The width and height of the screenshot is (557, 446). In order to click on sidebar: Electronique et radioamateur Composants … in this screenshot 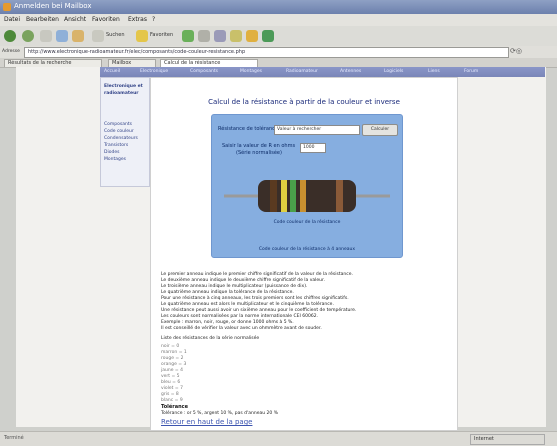, I will do `click(125, 132)`.